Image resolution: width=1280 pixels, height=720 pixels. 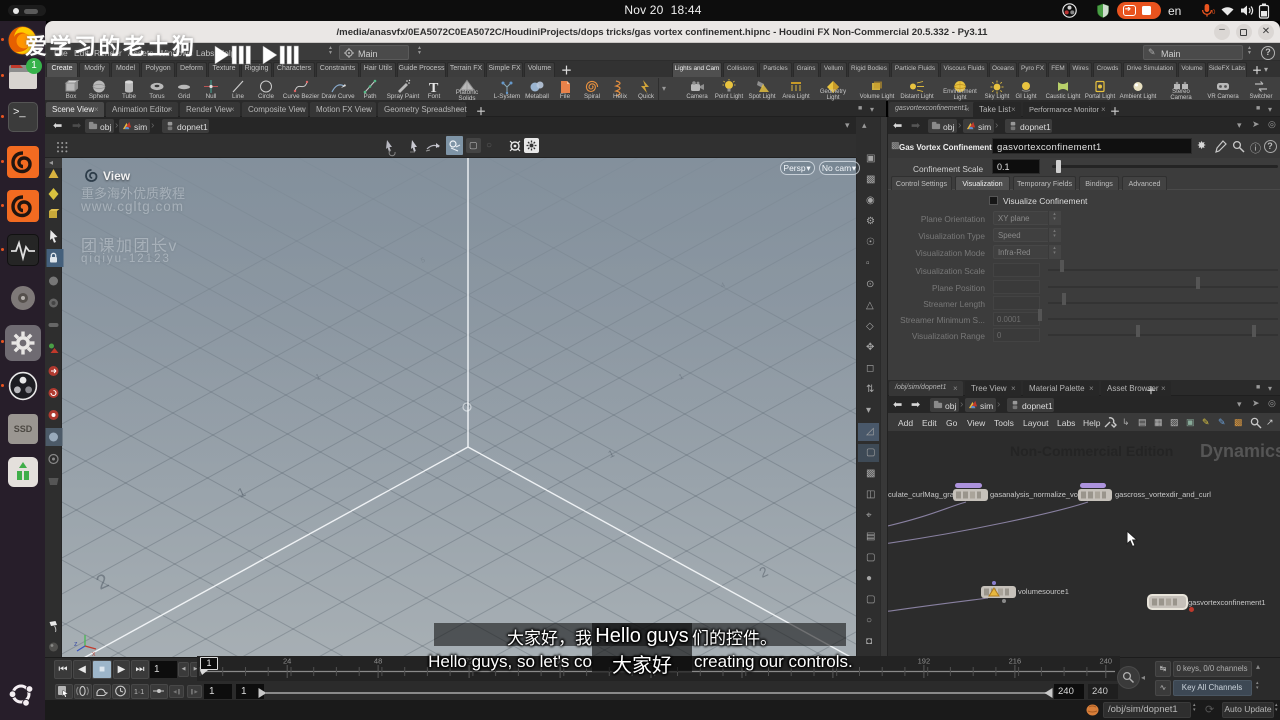 What do you see at coordinates (1015, 661) in the screenshot?
I see `svg-text: 216` at bounding box center [1015, 661].